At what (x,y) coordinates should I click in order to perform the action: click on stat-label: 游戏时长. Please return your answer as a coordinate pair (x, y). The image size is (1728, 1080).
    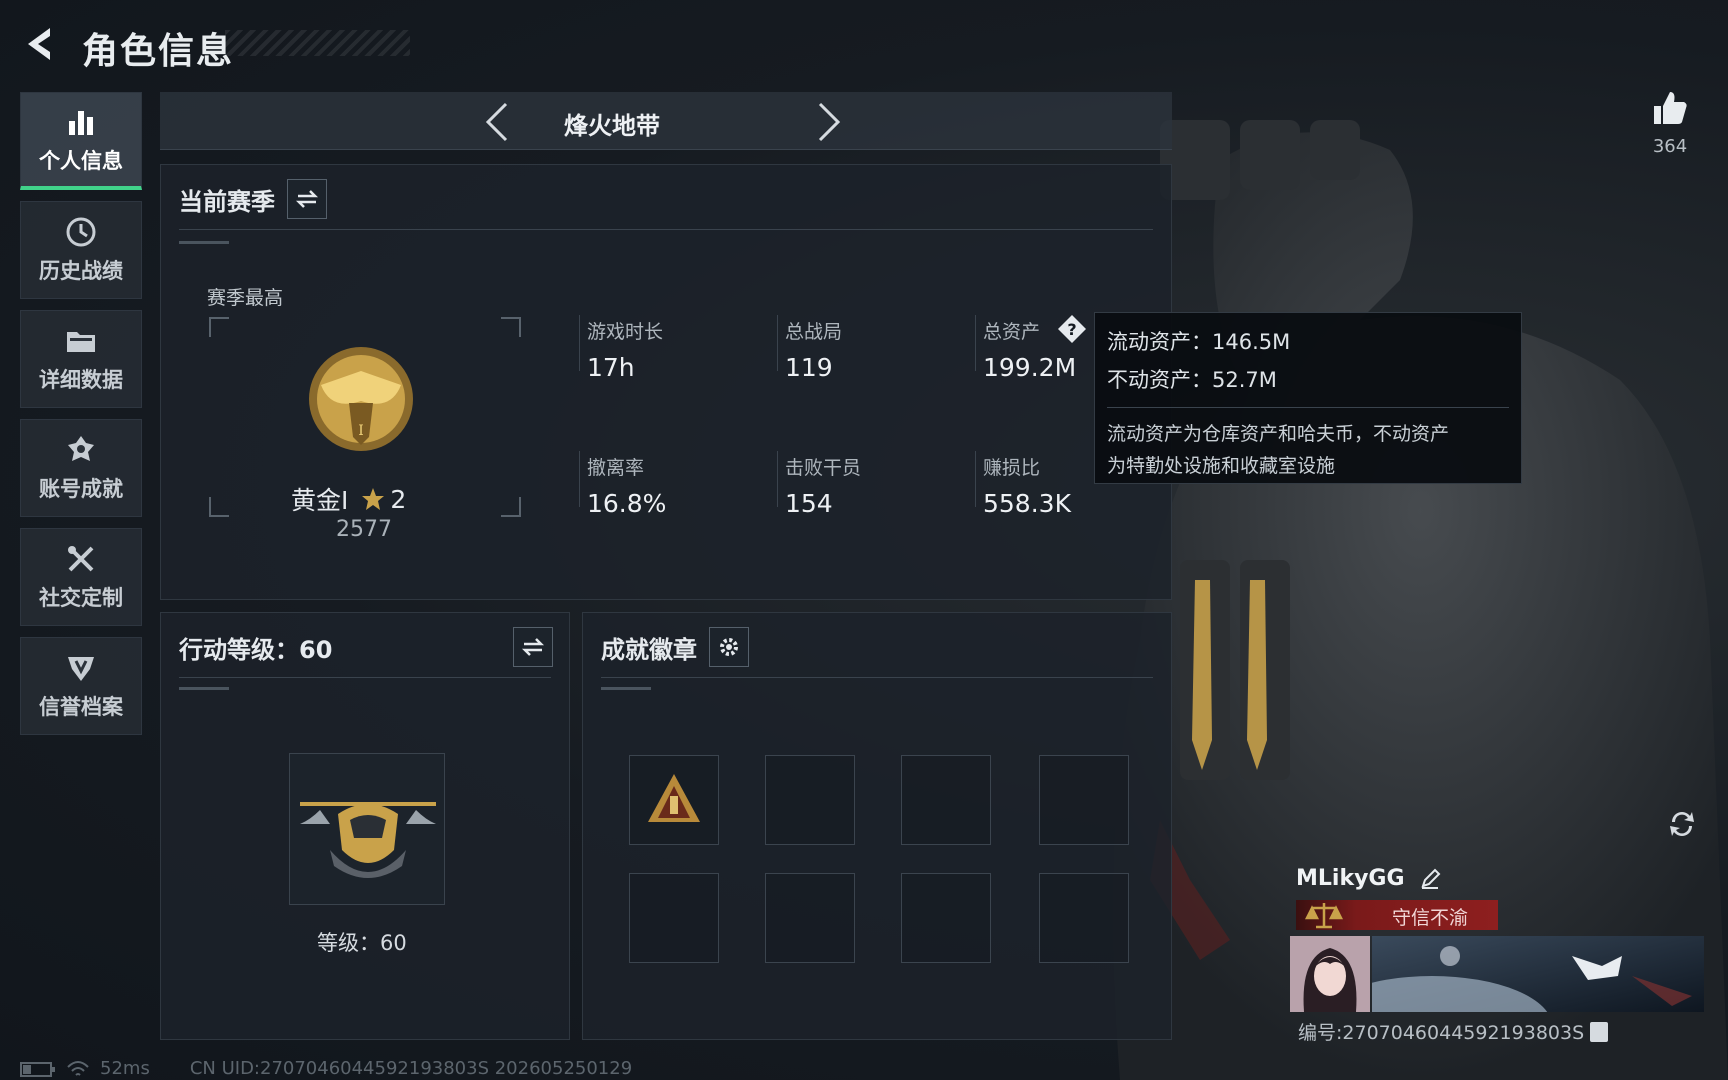
    Looking at the image, I should click on (625, 332).